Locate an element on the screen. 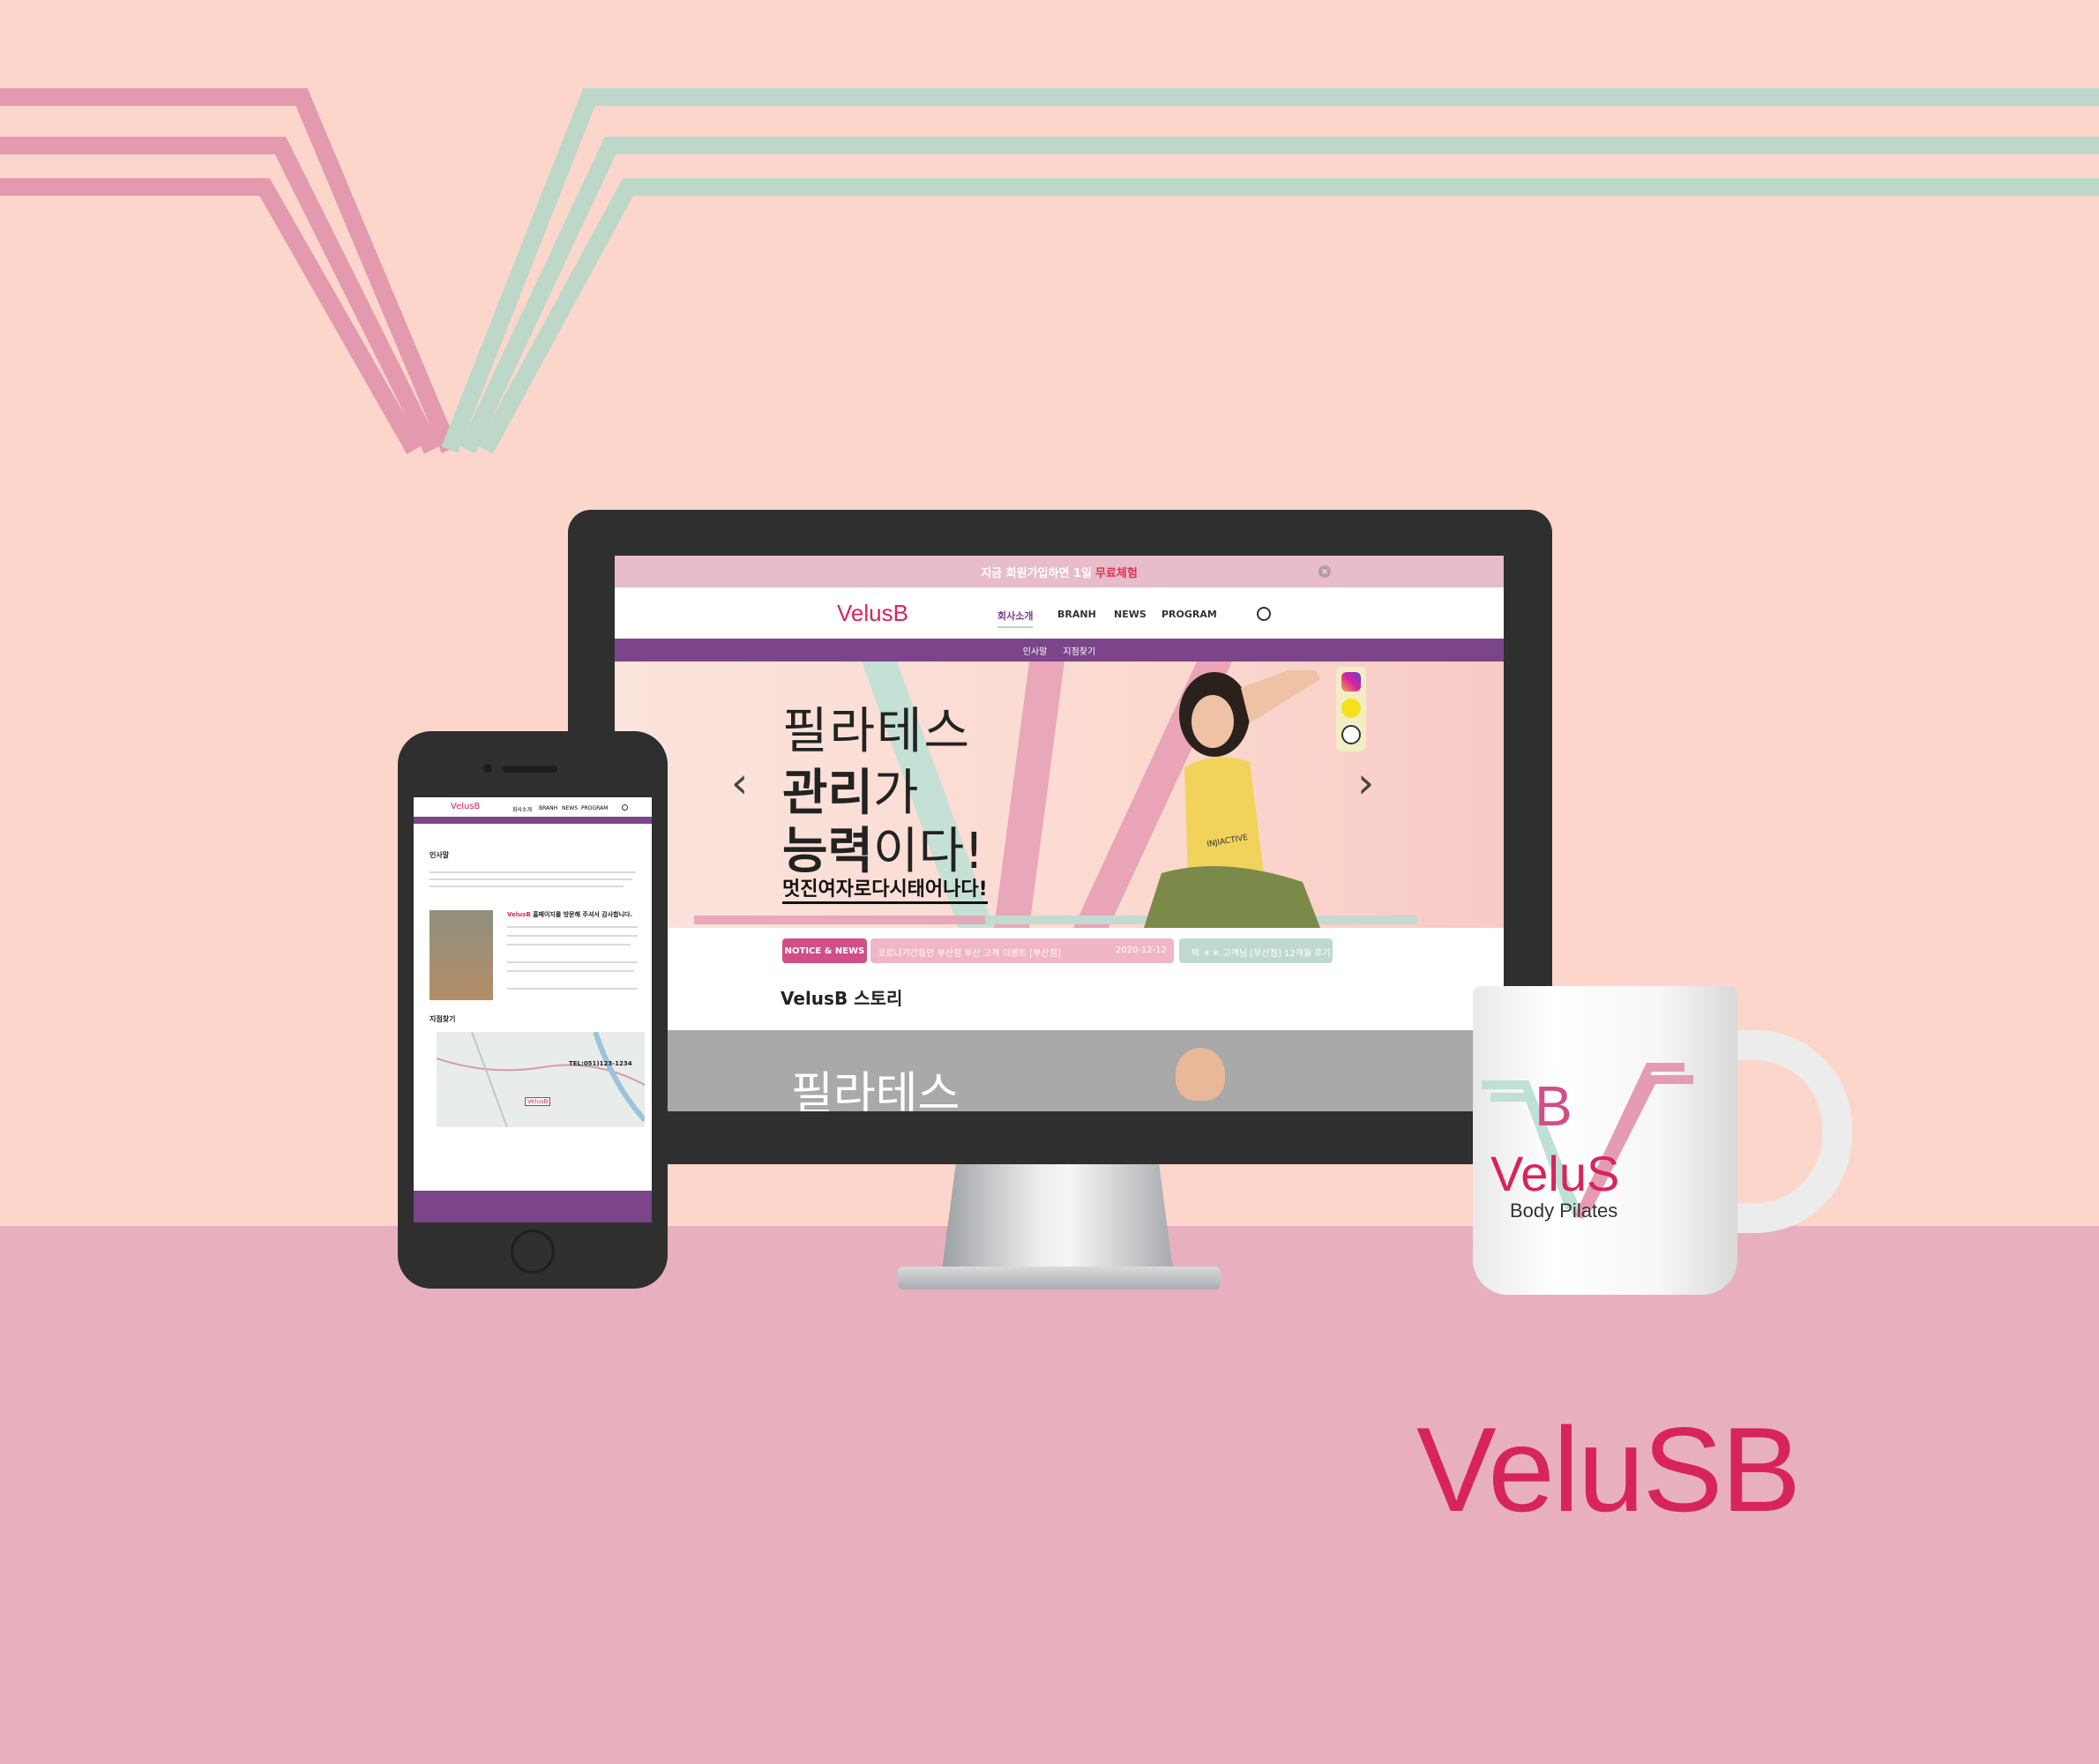  hero-title-line3: 능력이다! is located at coordinates (883, 847).